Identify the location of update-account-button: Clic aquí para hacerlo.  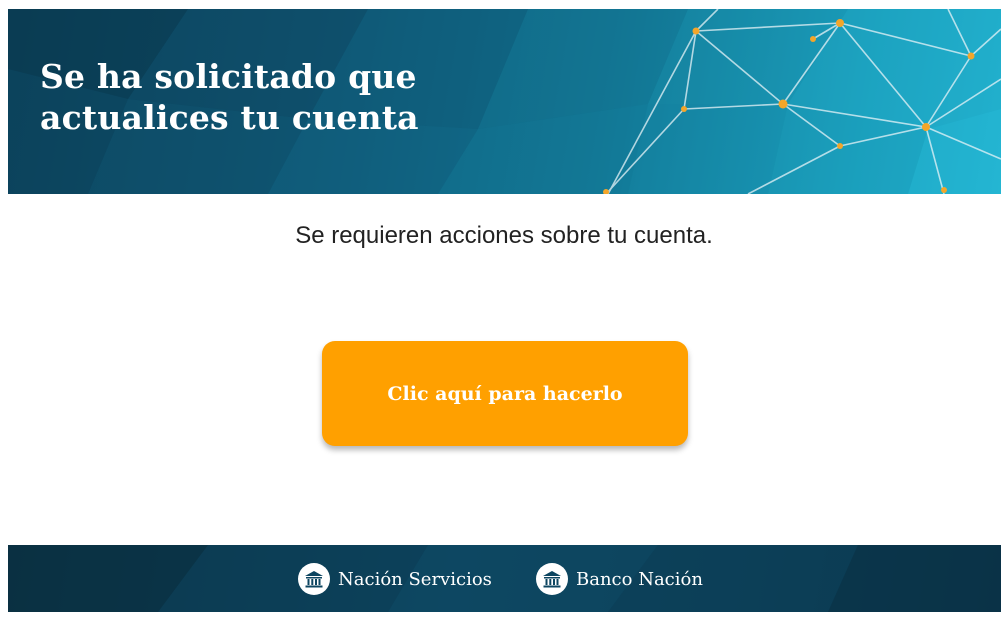
(505, 393).